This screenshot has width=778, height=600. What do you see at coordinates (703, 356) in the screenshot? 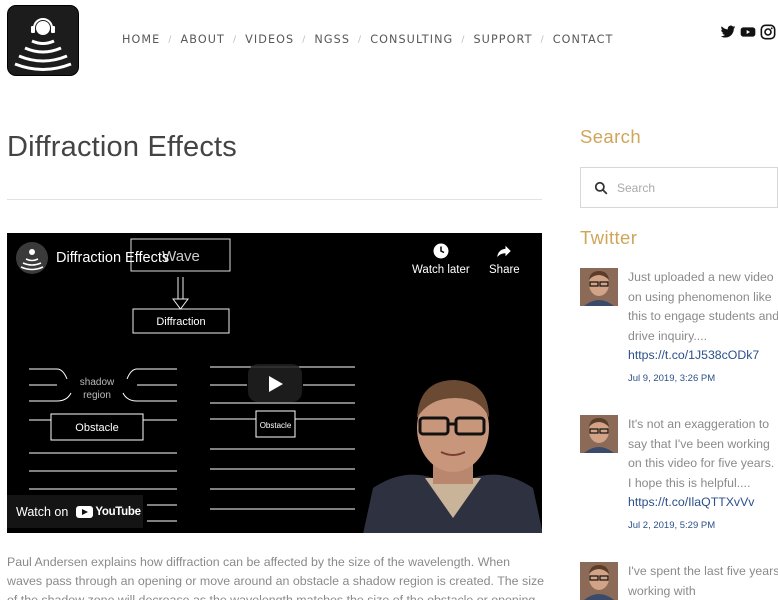
I see `tweet-link: https://t.co/1J538cODk7` at bounding box center [703, 356].